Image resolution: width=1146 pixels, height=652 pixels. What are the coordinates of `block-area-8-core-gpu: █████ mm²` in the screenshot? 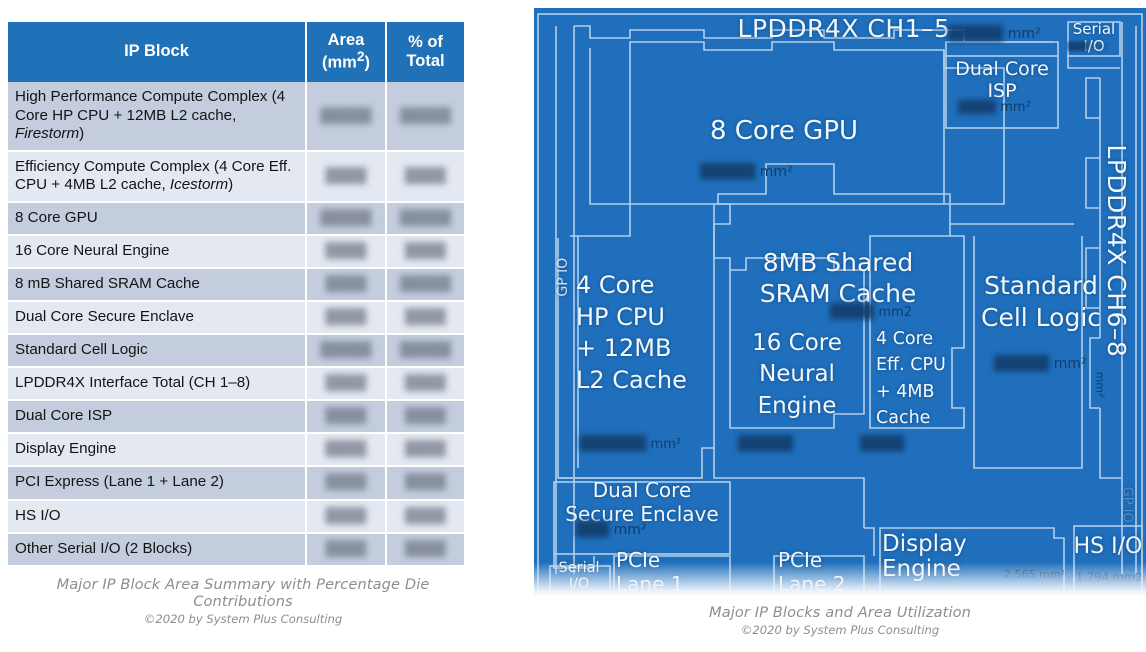 It's located at (746, 172).